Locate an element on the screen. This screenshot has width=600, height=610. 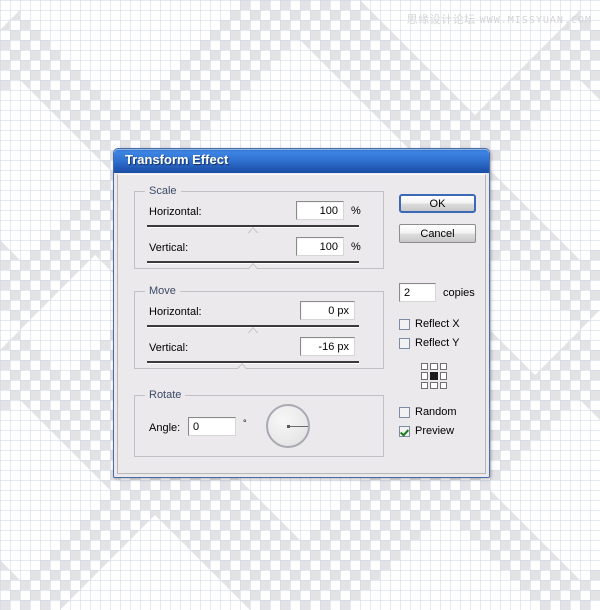
move-horizontal-slider is located at coordinates (253, 330).